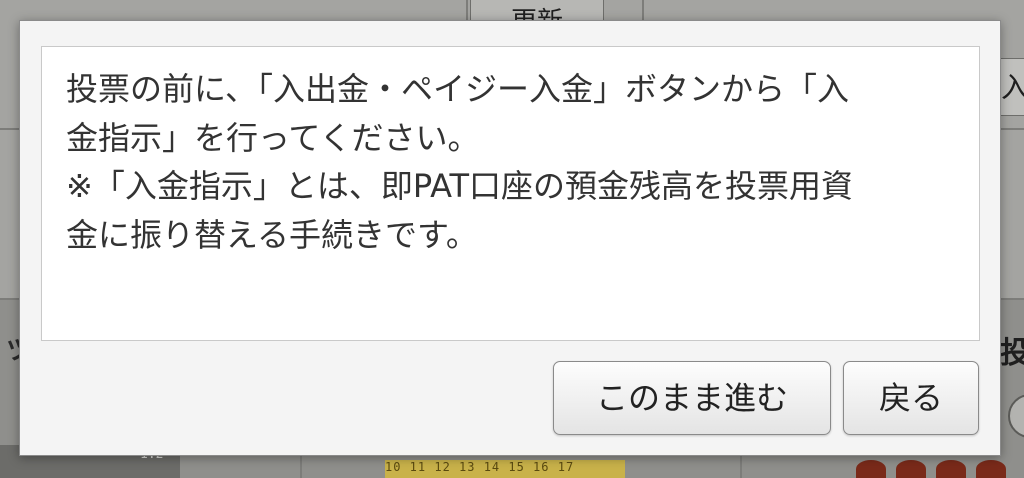  What do you see at coordinates (505, 469) in the screenshot?
I see `background-horse-numbers: 10 11 12 13 14 15 16 17` at bounding box center [505, 469].